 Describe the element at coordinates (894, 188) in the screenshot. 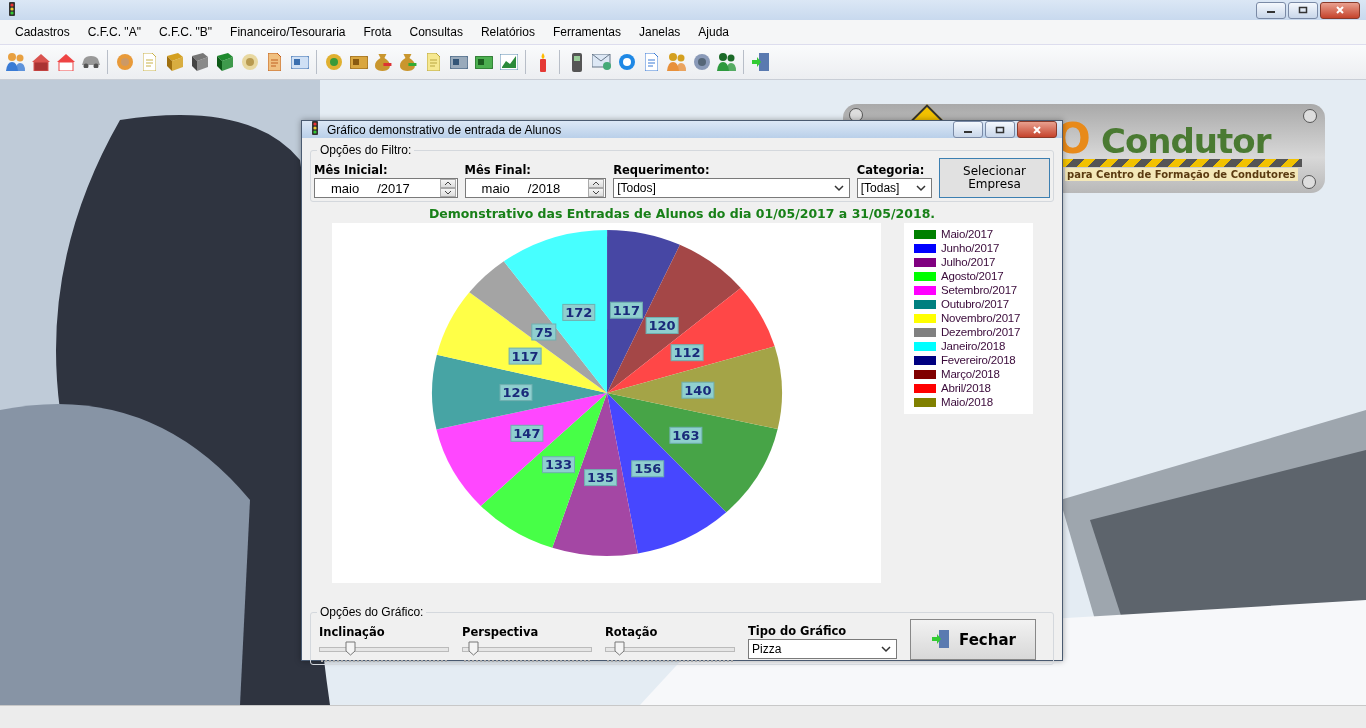

I see `category-dropdown: [Todas]` at that location.